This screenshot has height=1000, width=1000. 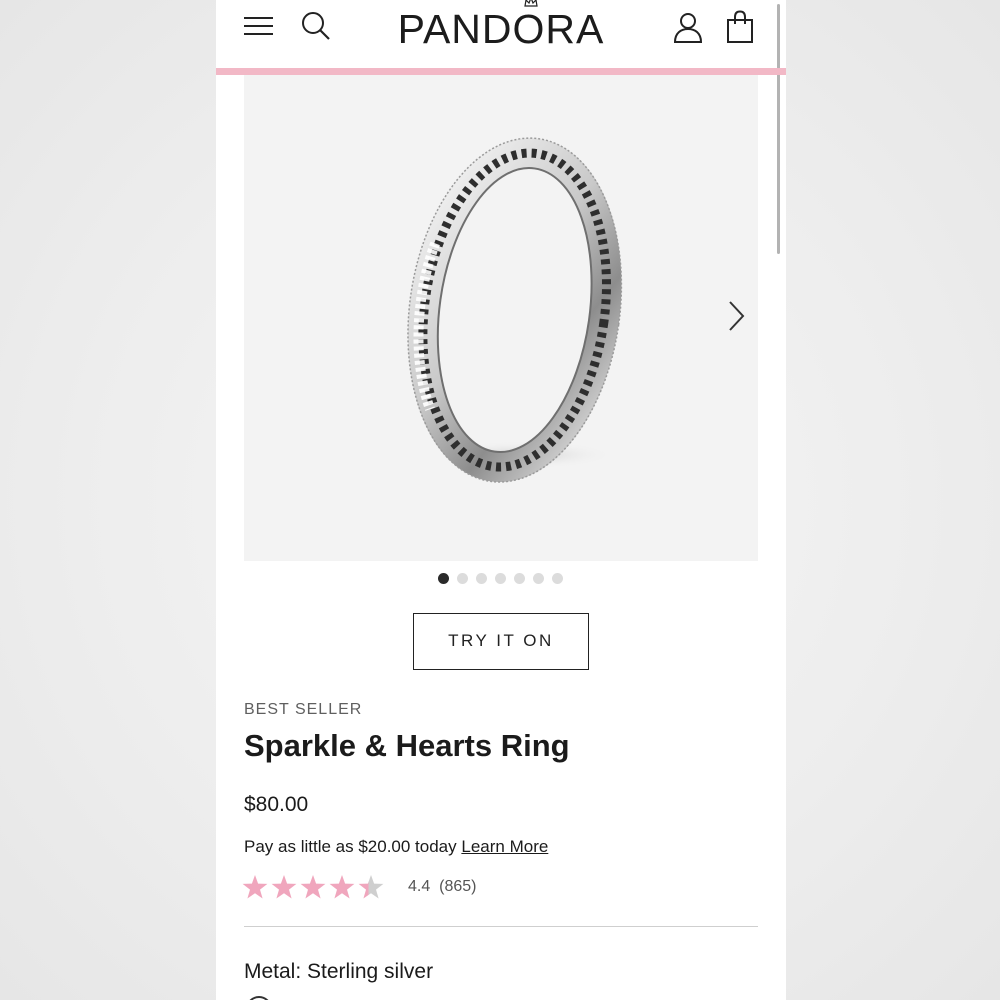 I want to click on shopping-bag-icon, so click(x=740, y=27).